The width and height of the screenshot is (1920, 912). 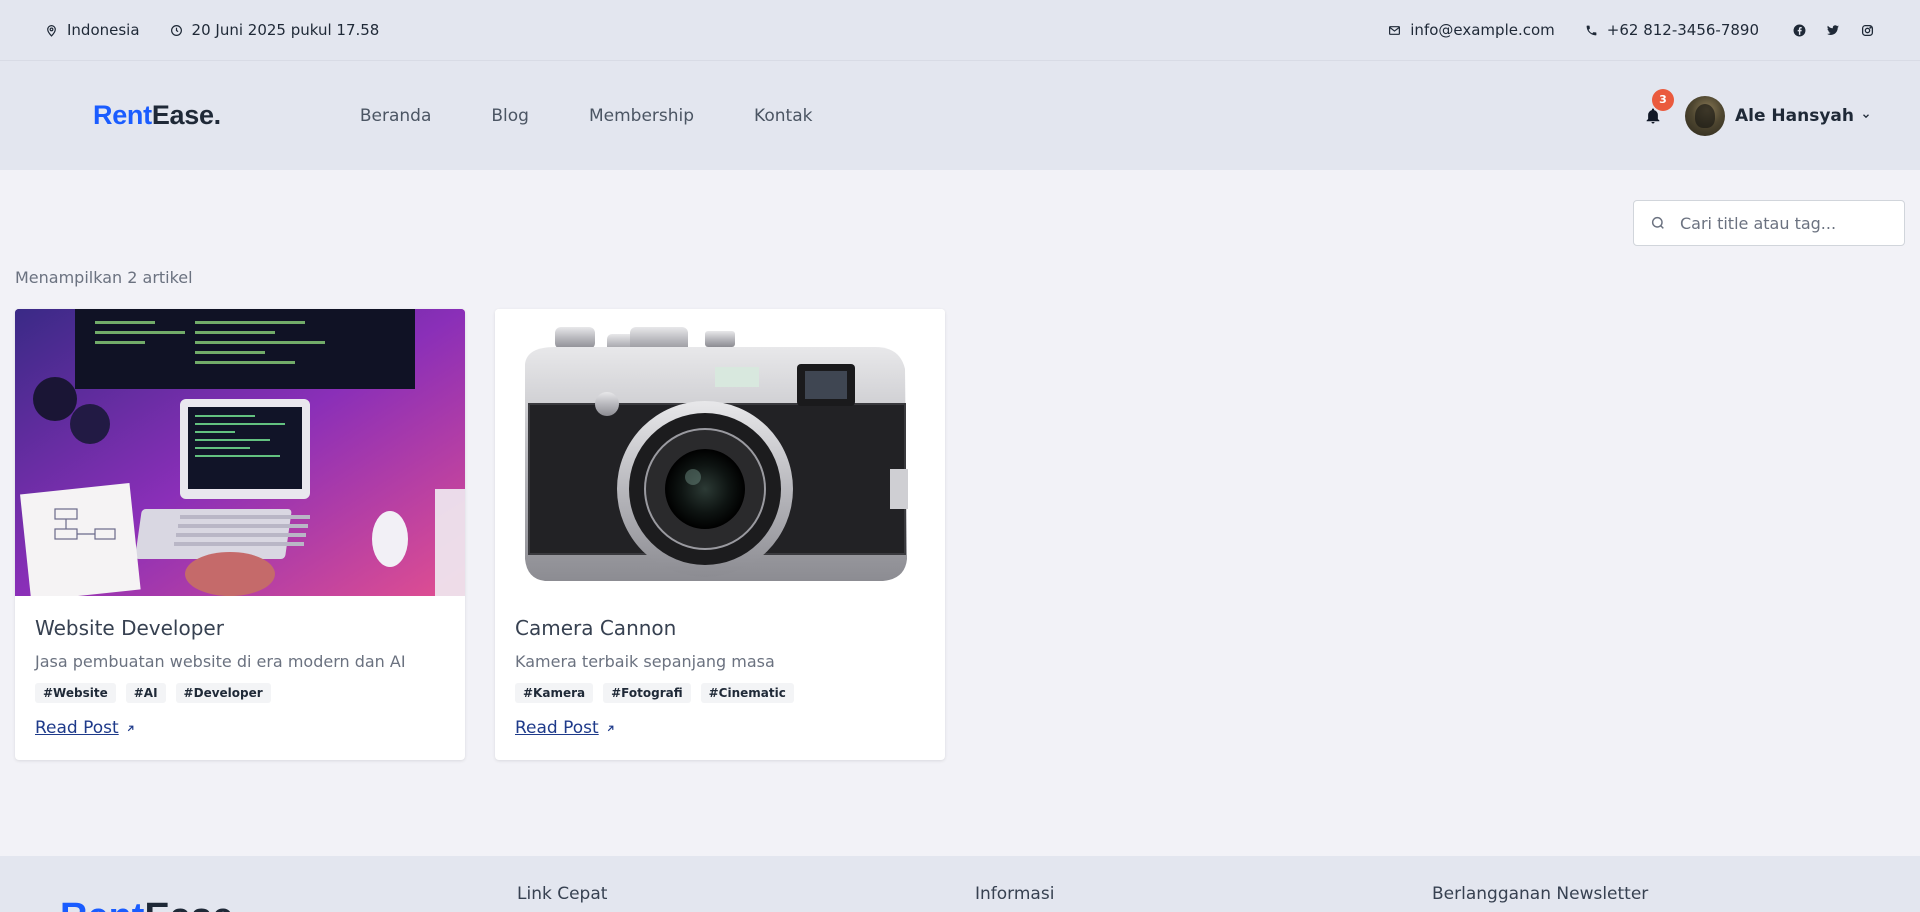 I want to click on phone-icon, so click(x=1591, y=30).